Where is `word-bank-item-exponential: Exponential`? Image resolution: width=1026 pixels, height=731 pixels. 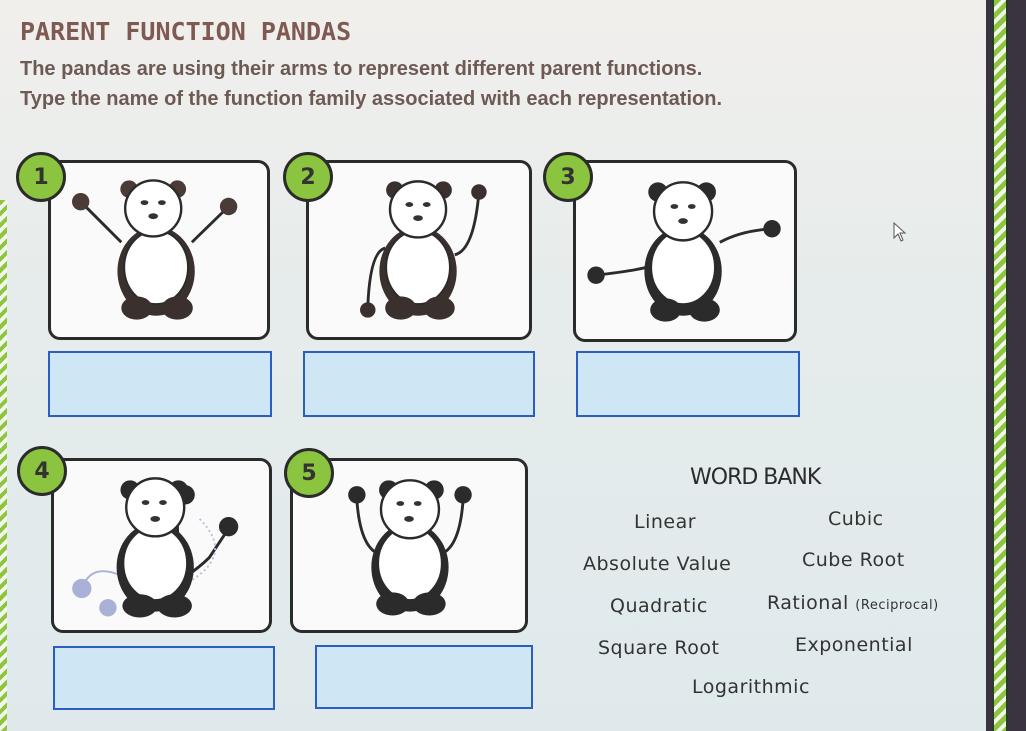
word-bank-item-exponential: Exponential is located at coordinates (854, 645).